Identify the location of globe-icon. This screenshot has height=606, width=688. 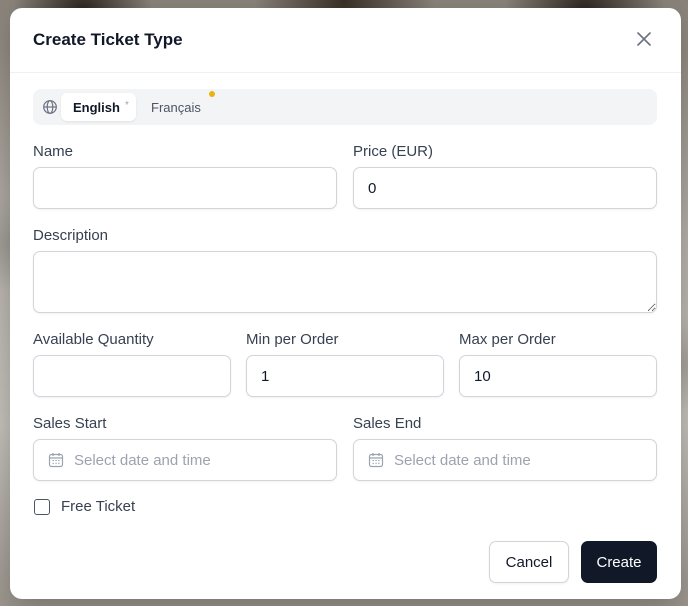
(50, 107).